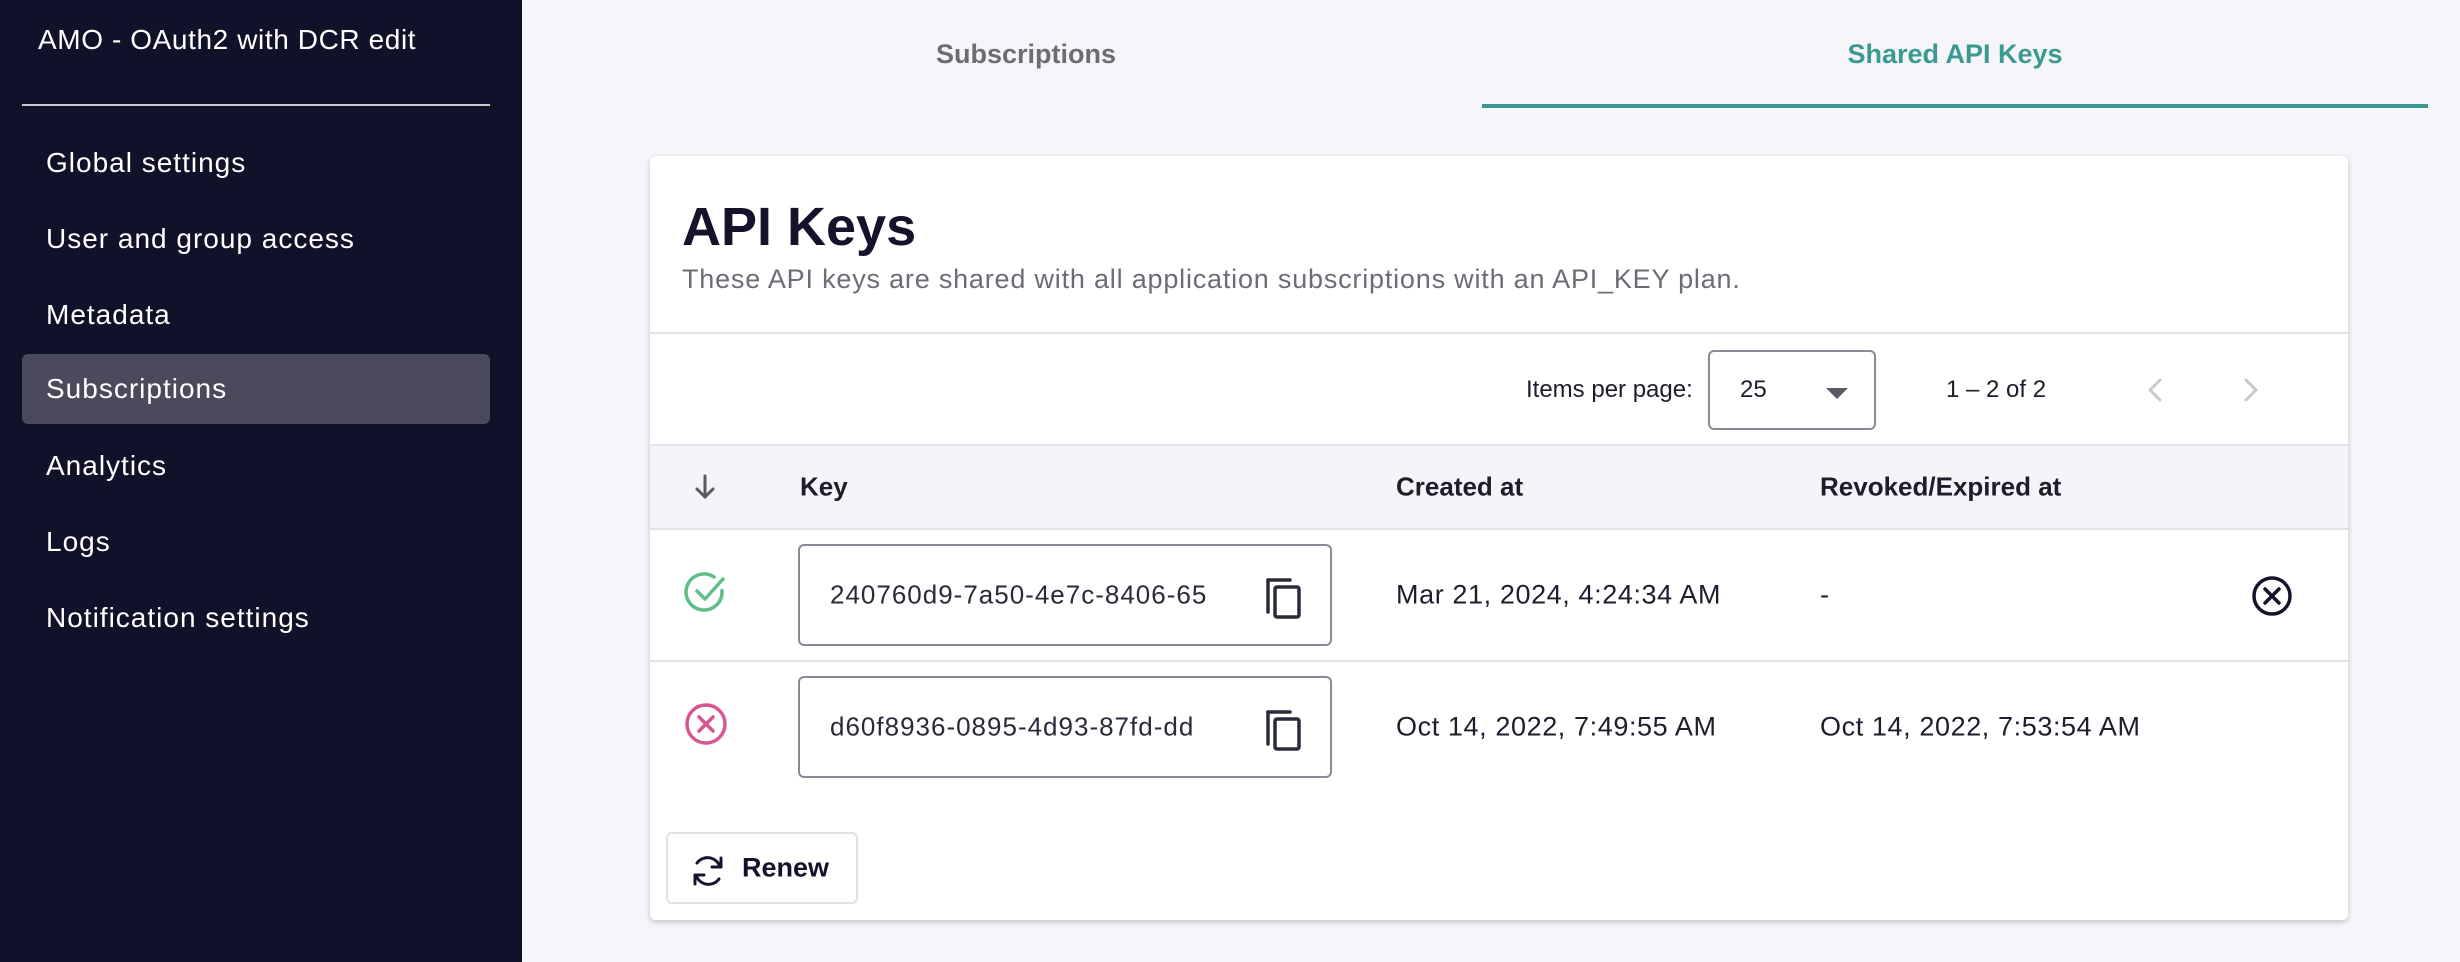  Describe the element at coordinates (1460, 486) in the screenshot. I see `column-header-created-at: Created at` at that location.